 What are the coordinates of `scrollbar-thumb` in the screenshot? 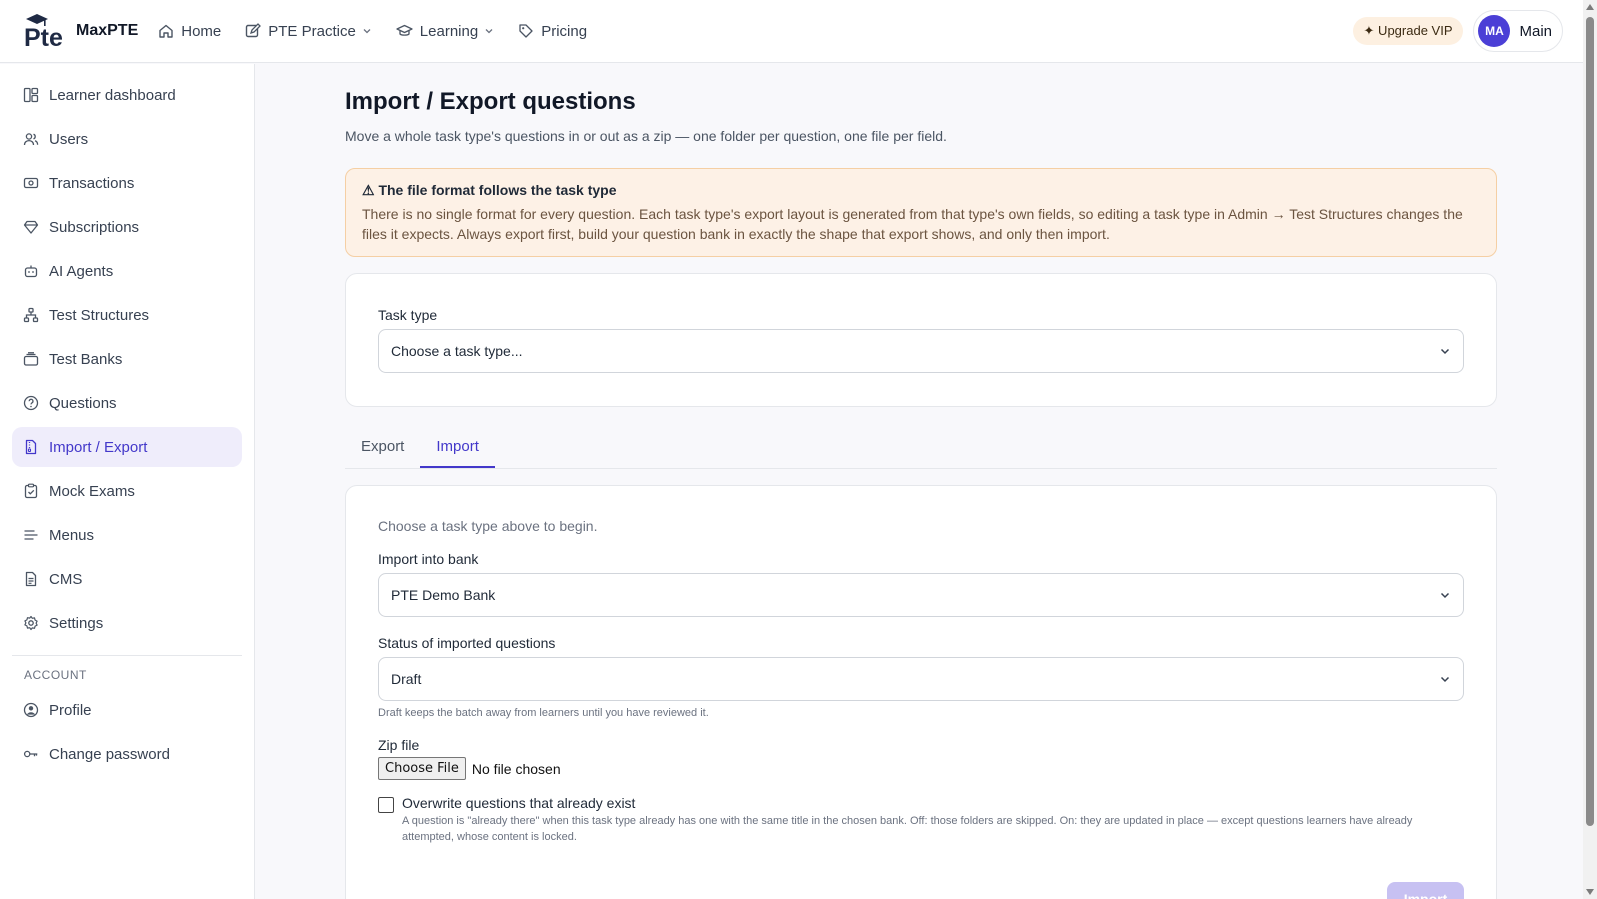 It's located at (1590, 421).